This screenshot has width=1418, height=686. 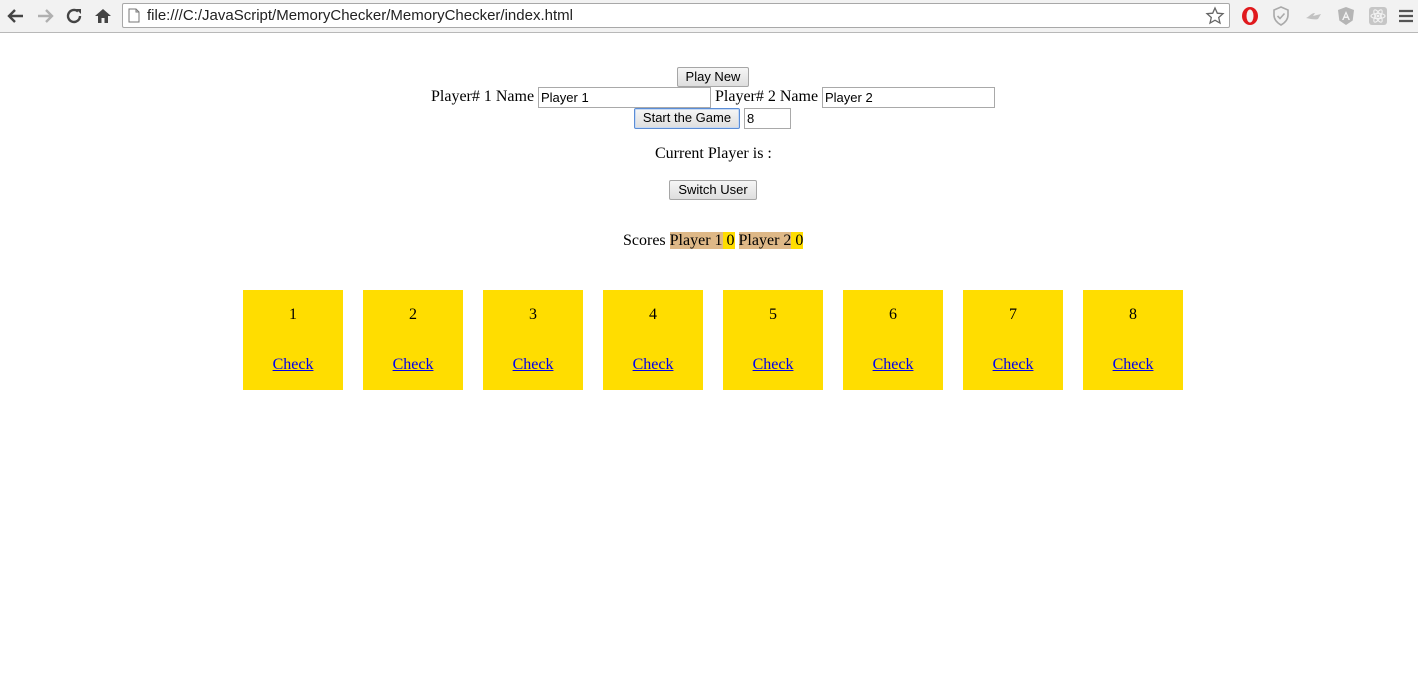 What do you see at coordinates (413, 314) in the screenshot?
I see `card-number: 2` at bounding box center [413, 314].